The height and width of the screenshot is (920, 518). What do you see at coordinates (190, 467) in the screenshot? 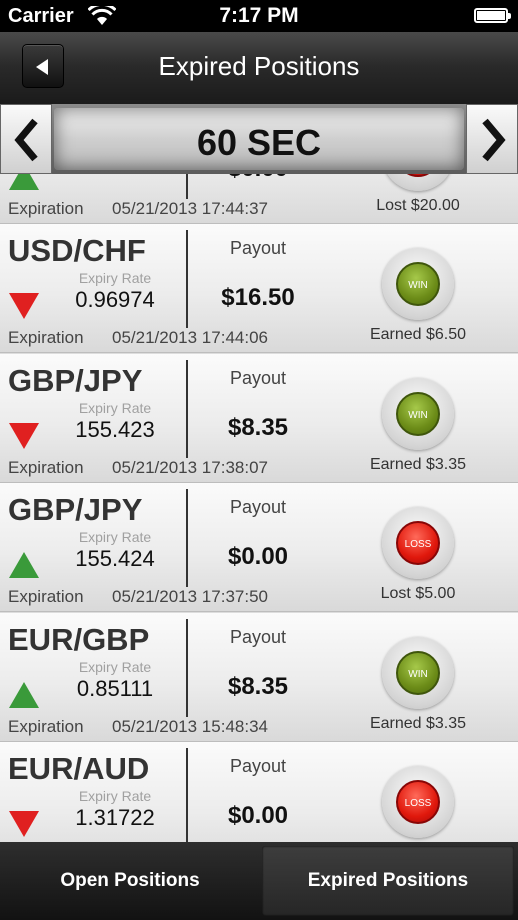
I see `expiration-time: 05/21/2013 17:38:07` at bounding box center [190, 467].